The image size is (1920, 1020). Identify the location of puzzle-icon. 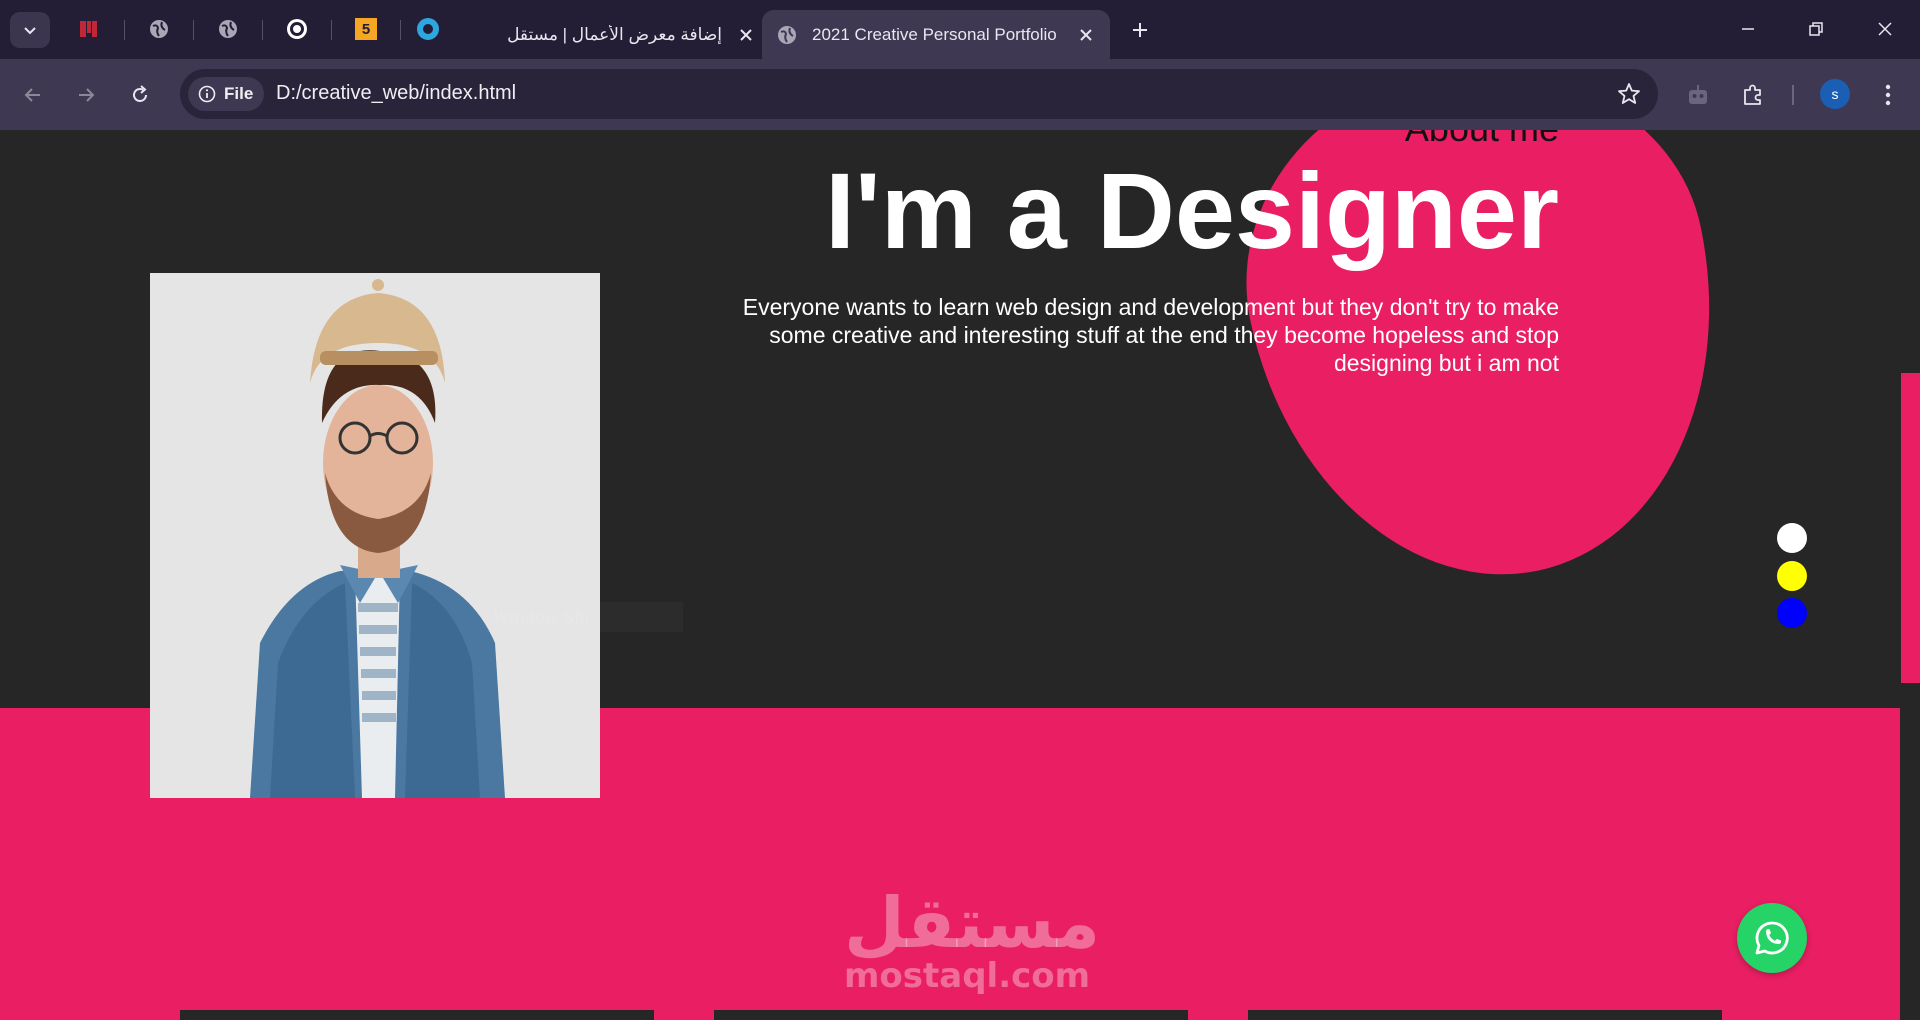
(1752, 94).